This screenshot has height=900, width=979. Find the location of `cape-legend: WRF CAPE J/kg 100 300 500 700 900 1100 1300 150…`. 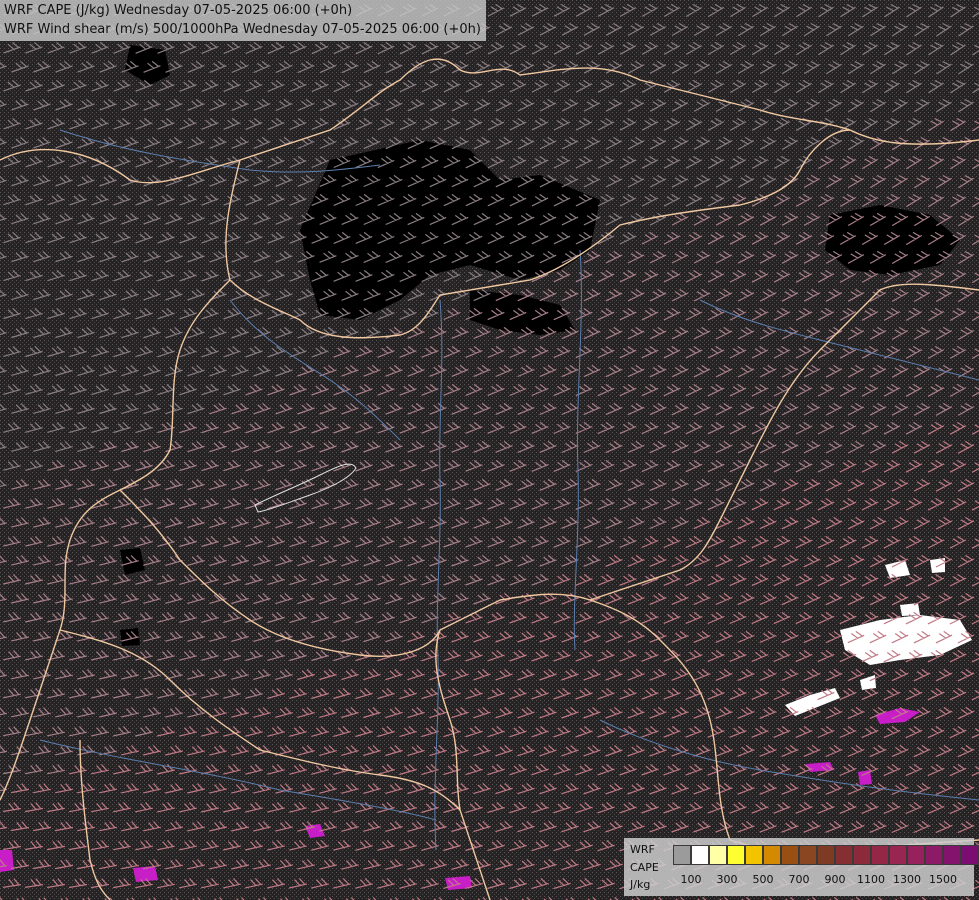

cape-legend: WRF CAPE J/kg 100 300 500 700 900 1100 1300 150… is located at coordinates (801, 867).